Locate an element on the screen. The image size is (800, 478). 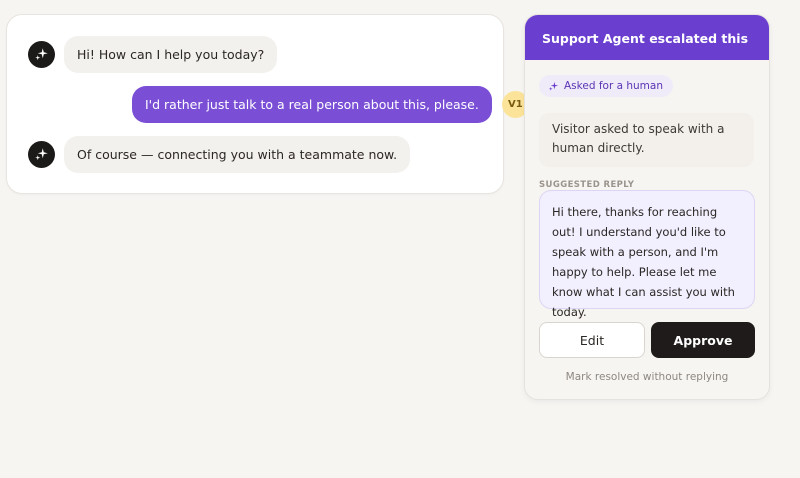
escalation-reason-tag: Asked for a human is located at coordinates (606, 86).